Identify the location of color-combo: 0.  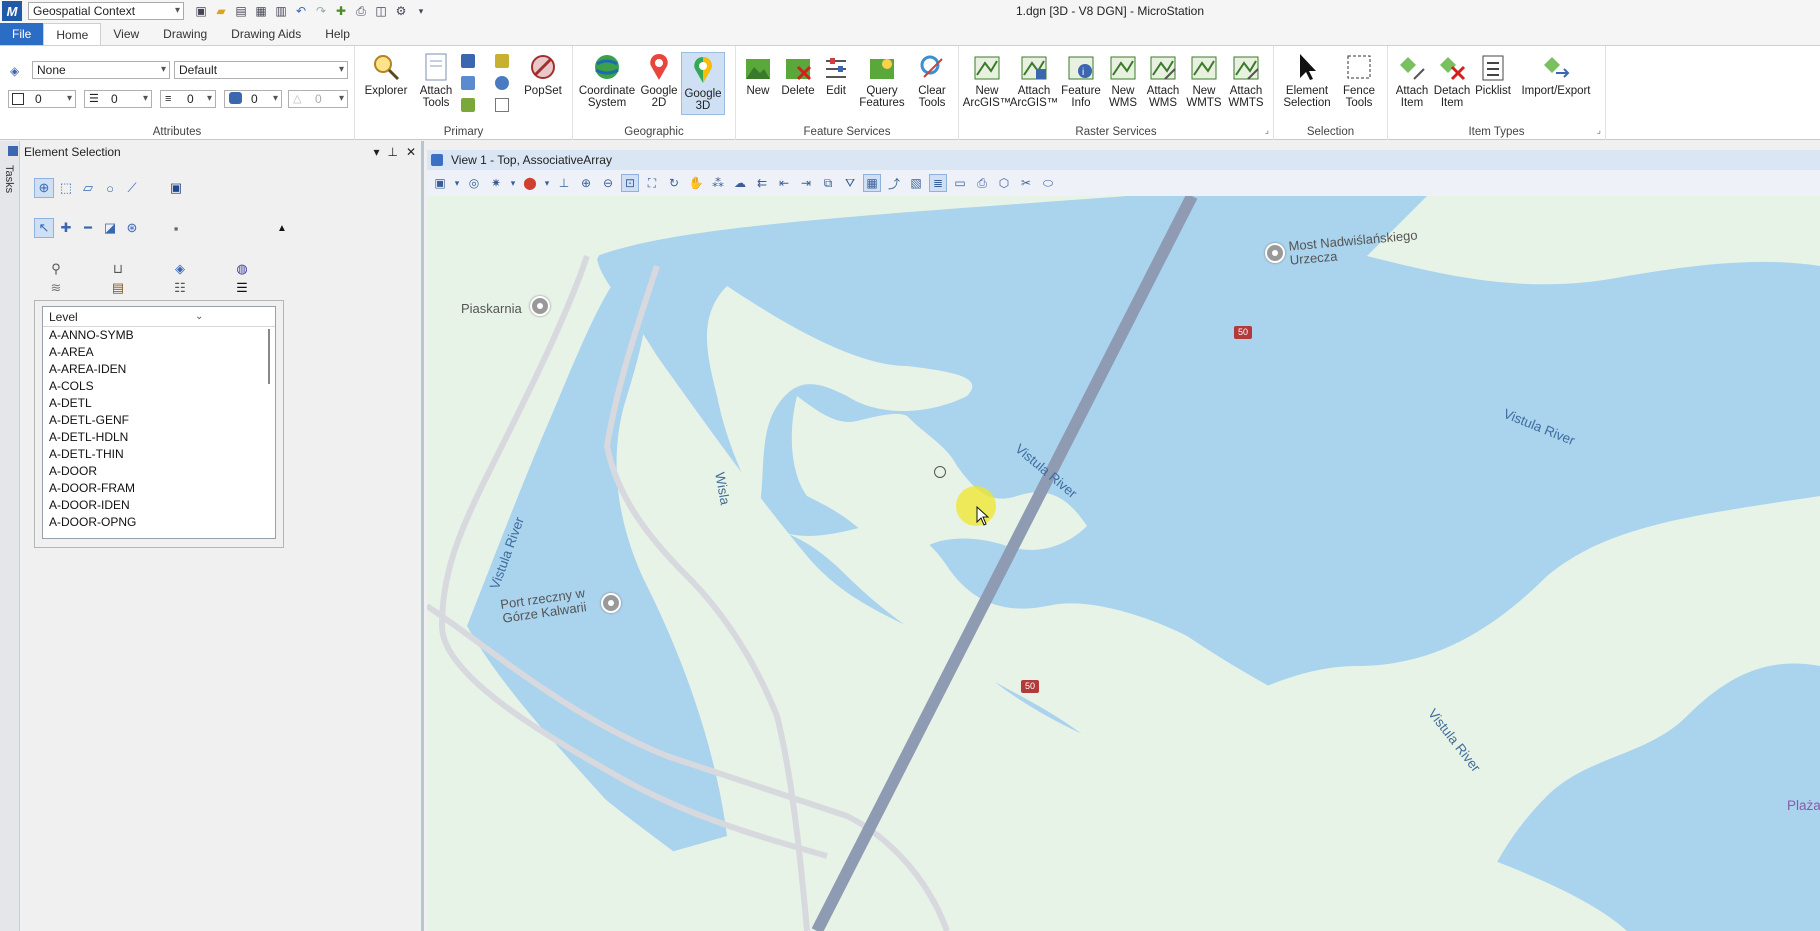
(42, 99).